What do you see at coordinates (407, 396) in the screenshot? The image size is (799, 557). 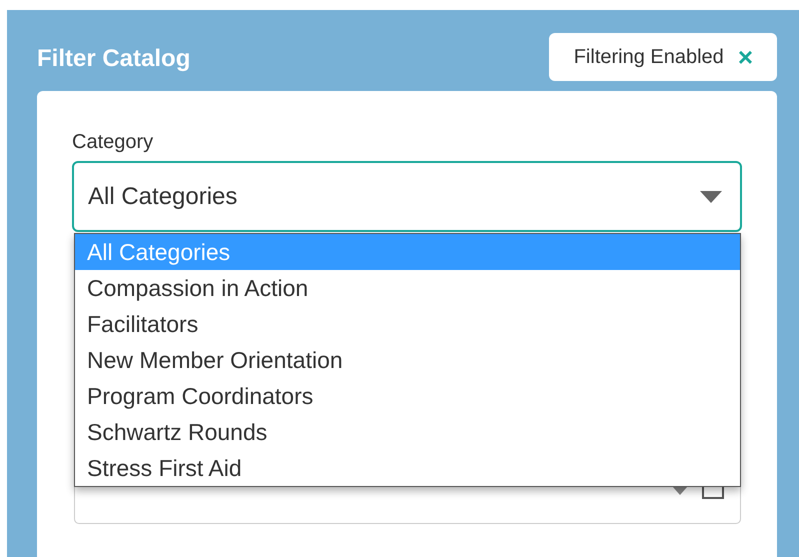 I see `dropdown-option: Program Coordinators` at bounding box center [407, 396].